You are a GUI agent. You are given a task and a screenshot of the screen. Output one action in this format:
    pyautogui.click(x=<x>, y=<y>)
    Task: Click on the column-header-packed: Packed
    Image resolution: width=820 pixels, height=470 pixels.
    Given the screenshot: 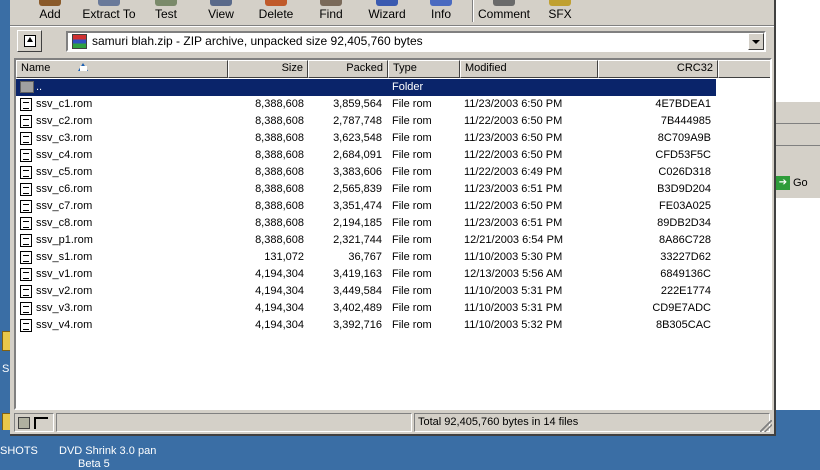 What is the action you would take?
    pyautogui.click(x=348, y=69)
    